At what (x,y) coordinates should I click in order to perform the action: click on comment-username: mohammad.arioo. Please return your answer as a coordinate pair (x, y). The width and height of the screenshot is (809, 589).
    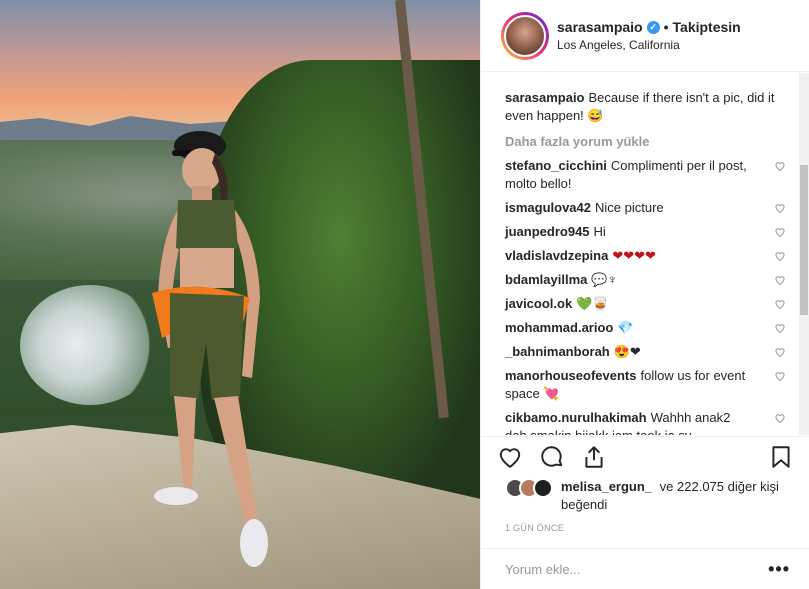
    Looking at the image, I should click on (559, 327).